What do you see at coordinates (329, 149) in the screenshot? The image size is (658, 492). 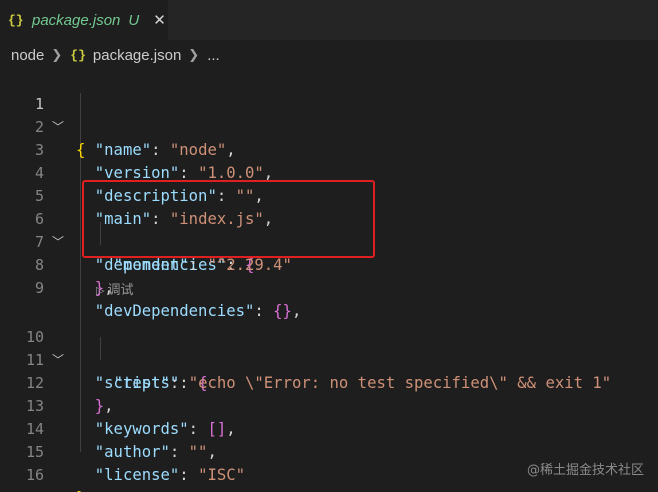 I see `code-line: 3 "version": "1.0.0",` at bounding box center [329, 149].